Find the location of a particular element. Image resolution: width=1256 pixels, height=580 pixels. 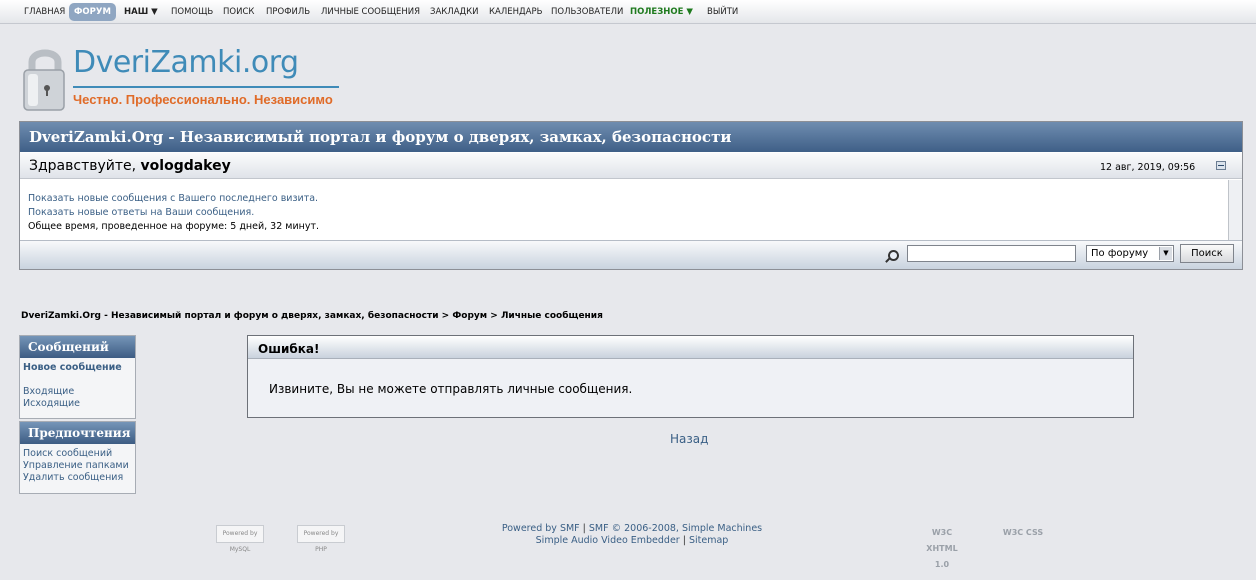

breadcrumb-forum: Форум is located at coordinates (469, 316).